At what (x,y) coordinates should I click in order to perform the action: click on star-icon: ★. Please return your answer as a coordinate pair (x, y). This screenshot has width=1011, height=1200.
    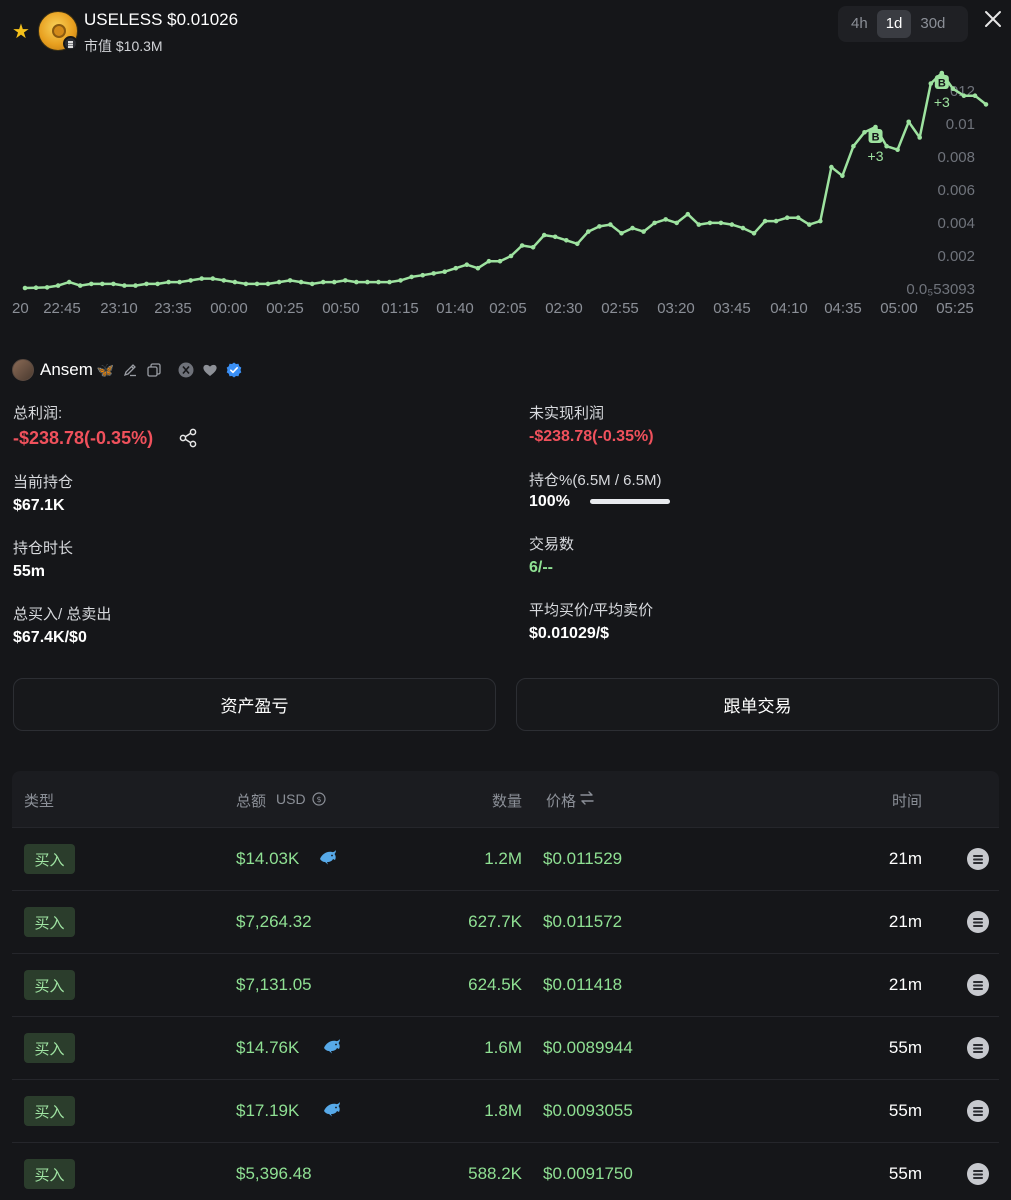
    Looking at the image, I should click on (22, 32).